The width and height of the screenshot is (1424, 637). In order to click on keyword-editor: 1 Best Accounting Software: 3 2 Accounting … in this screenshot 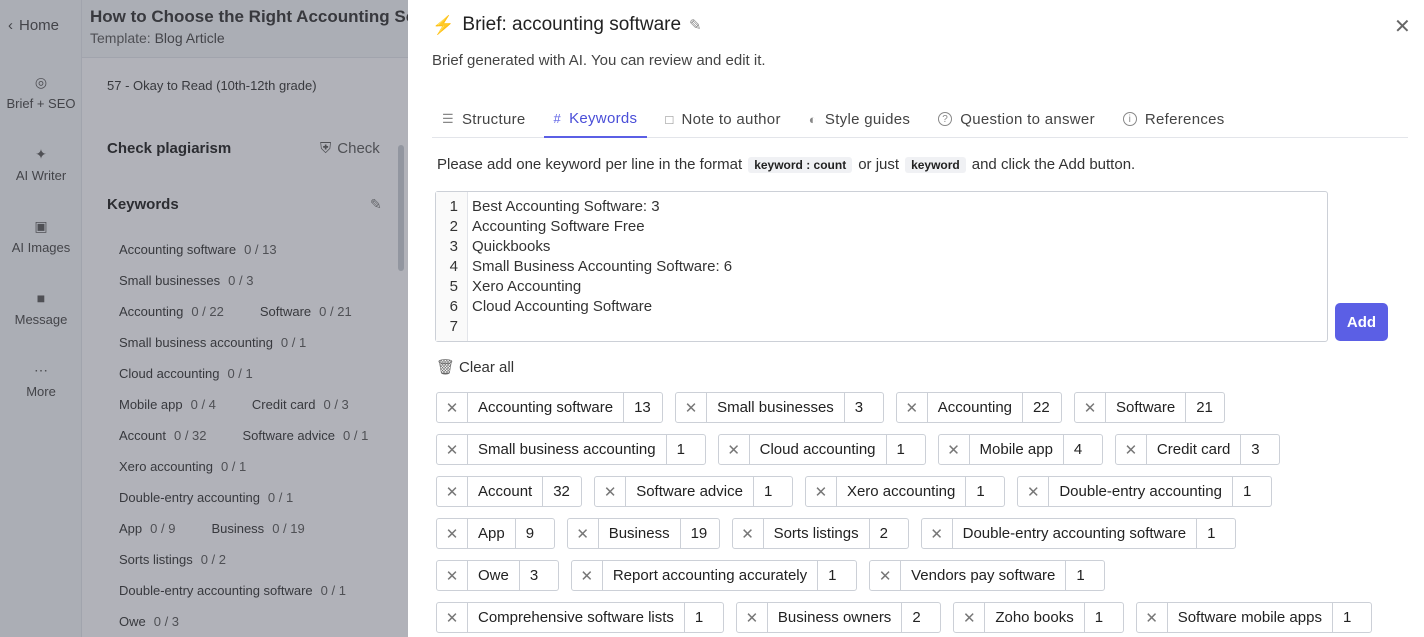, I will do `click(881, 266)`.